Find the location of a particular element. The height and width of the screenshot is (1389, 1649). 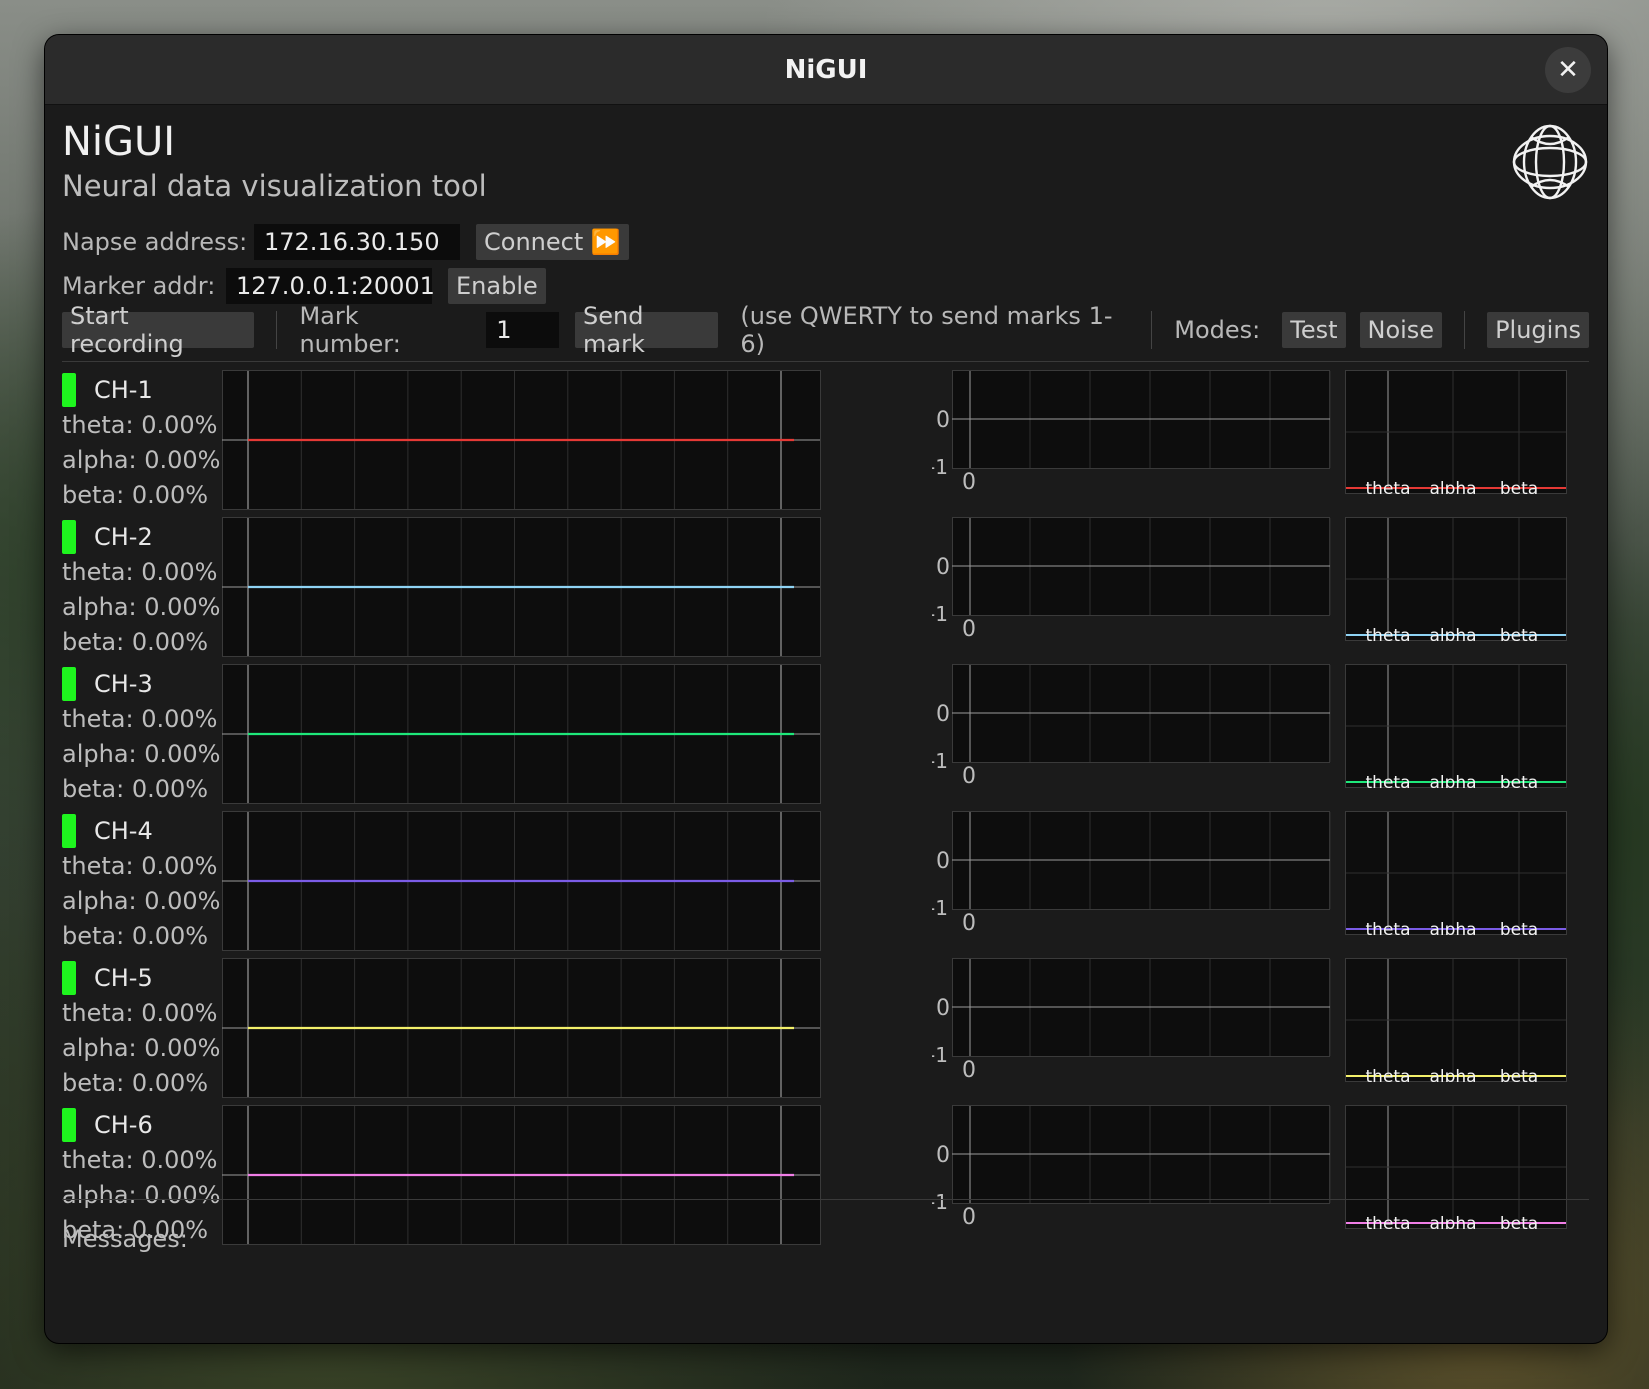

marker-address-label: Marker addr: is located at coordinates (139, 286).